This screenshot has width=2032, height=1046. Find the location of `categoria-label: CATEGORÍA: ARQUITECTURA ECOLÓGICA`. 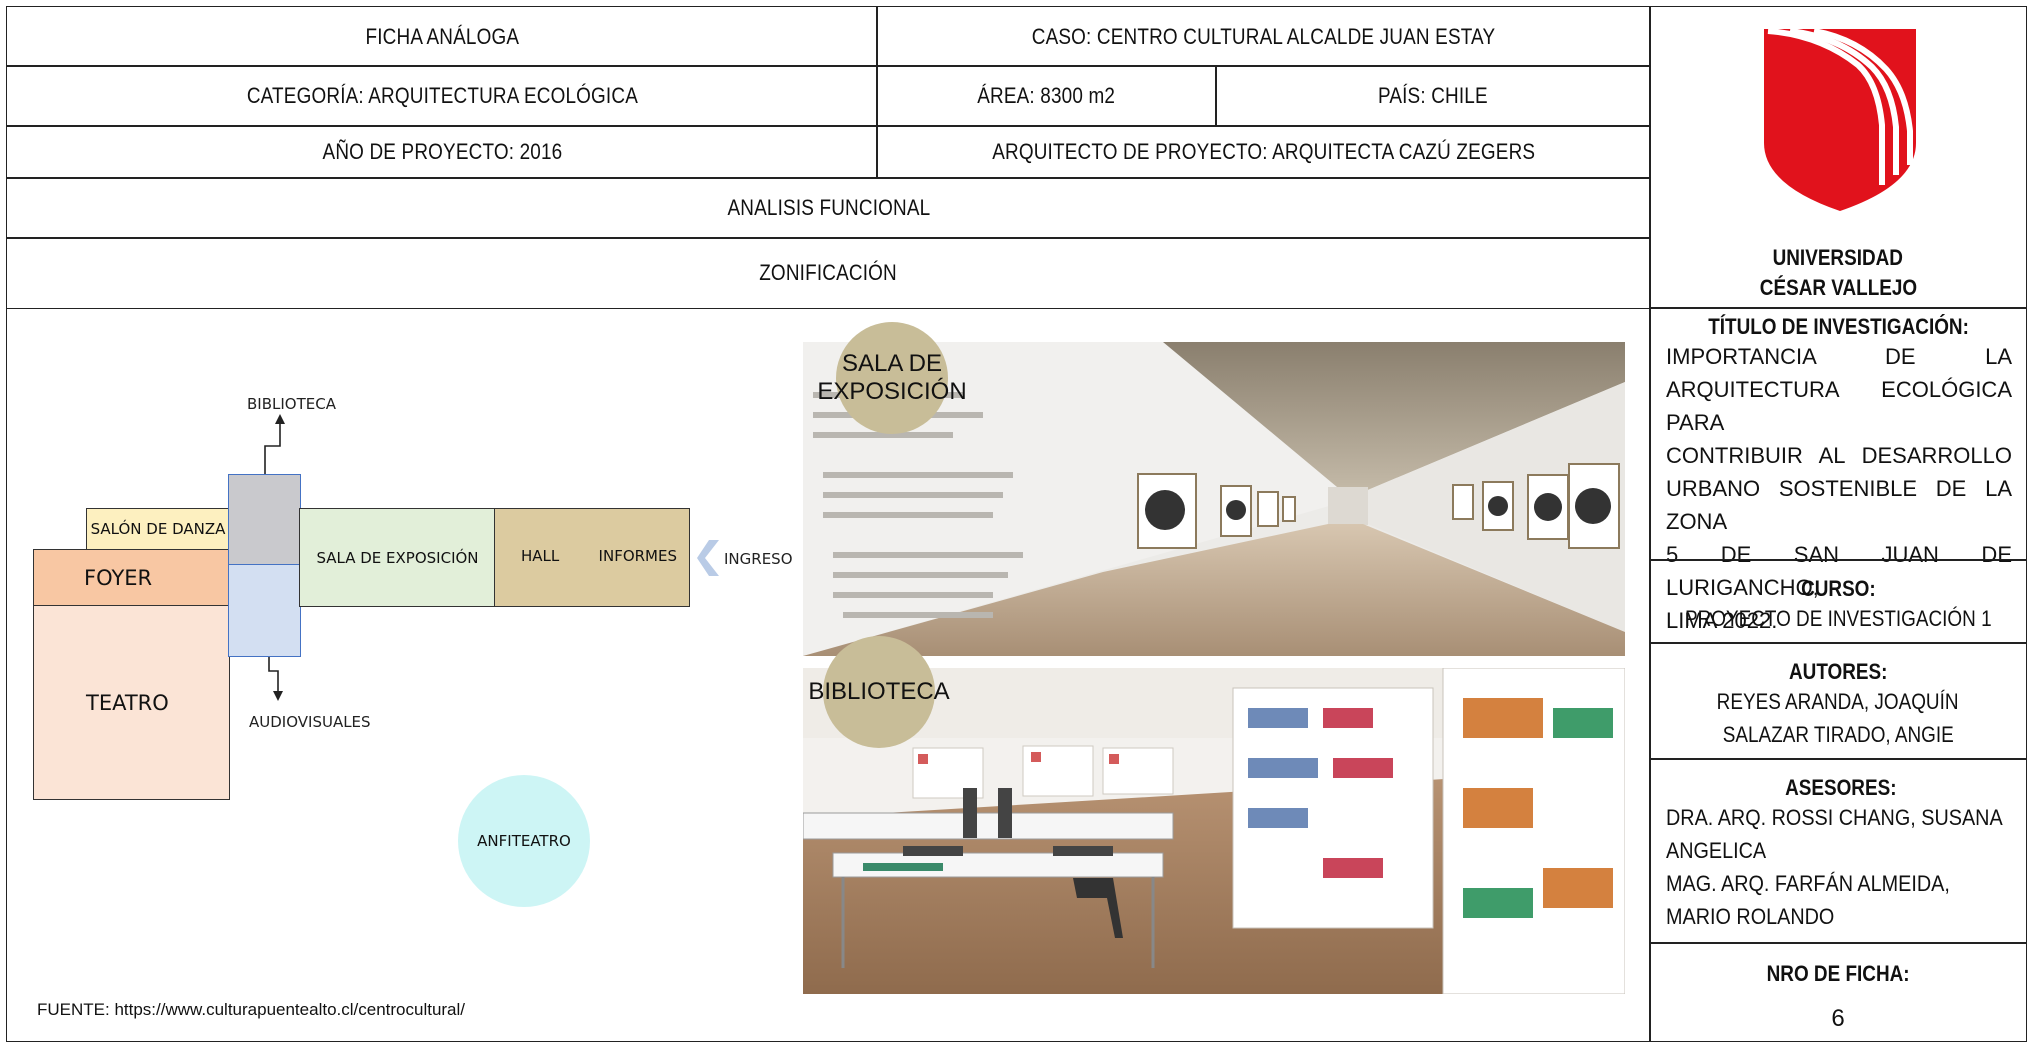

categoria-label: CATEGORÍA: ARQUITECTURA ECOLÓGICA is located at coordinates (442, 95).